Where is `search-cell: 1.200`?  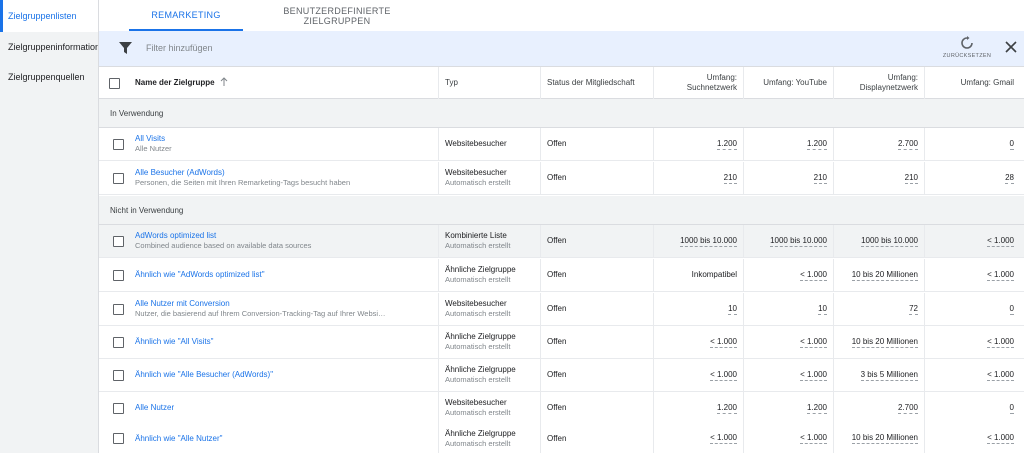
search-cell: 1.200 is located at coordinates (699, 408).